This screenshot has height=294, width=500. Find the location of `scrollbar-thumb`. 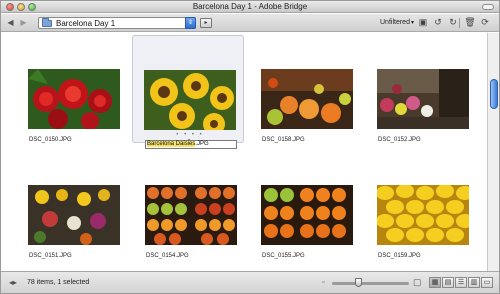

scrollbar-thumb is located at coordinates (494, 94).